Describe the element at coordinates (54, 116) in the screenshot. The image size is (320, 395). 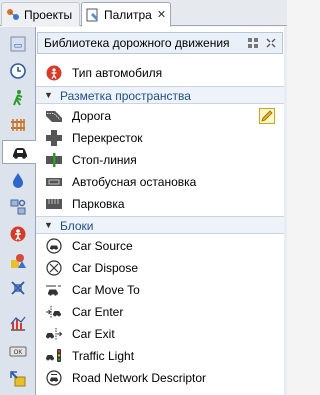
I see `road-icon` at that location.